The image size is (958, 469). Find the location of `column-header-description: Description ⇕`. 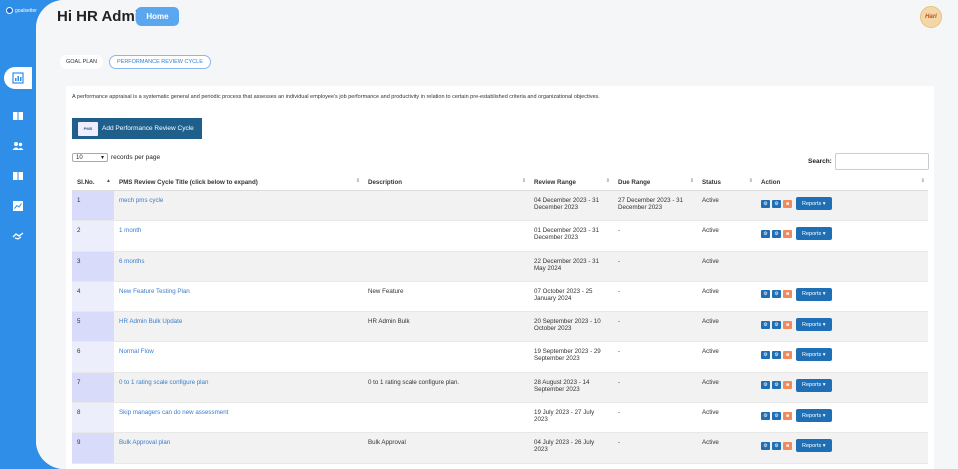

column-header-description: Description ⇕ is located at coordinates (446, 182).